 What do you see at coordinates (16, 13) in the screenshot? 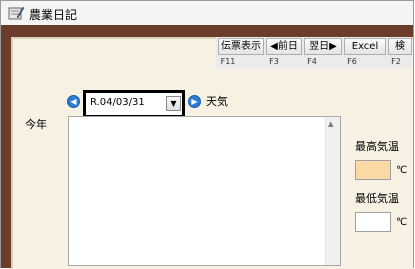
I see `notebook-pen-icon` at bounding box center [16, 13].